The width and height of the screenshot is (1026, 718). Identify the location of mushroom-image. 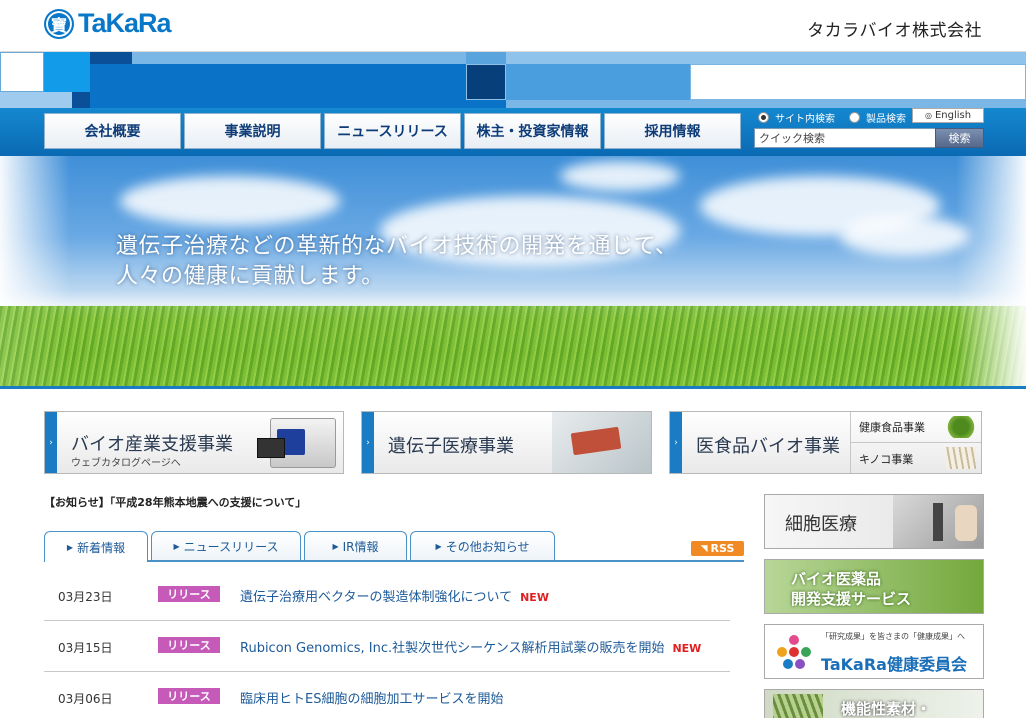
(961, 458).